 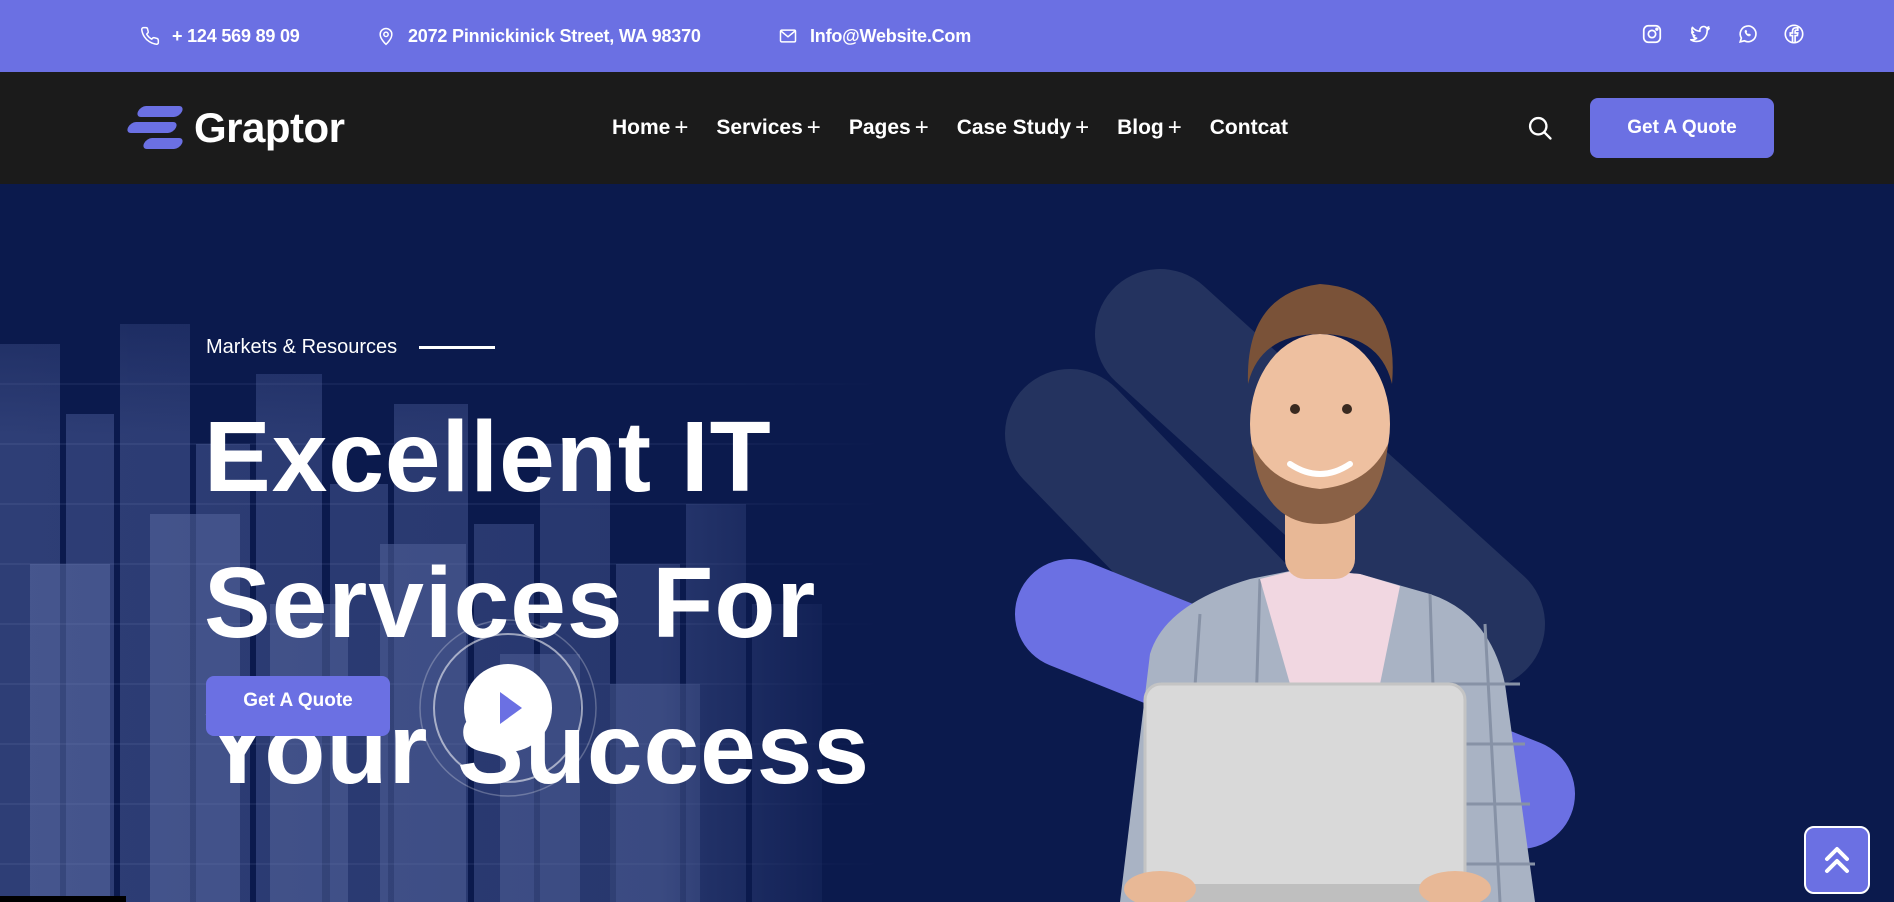 What do you see at coordinates (510, 710) in the screenshot?
I see `video-play-button` at bounding box center [510, 710].